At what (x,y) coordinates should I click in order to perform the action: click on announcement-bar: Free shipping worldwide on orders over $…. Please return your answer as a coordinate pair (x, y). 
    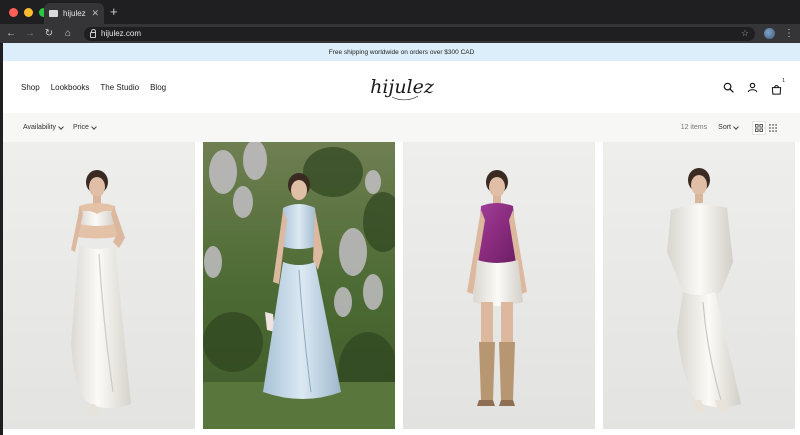
    Looking at the image, I should click on (401, 52).